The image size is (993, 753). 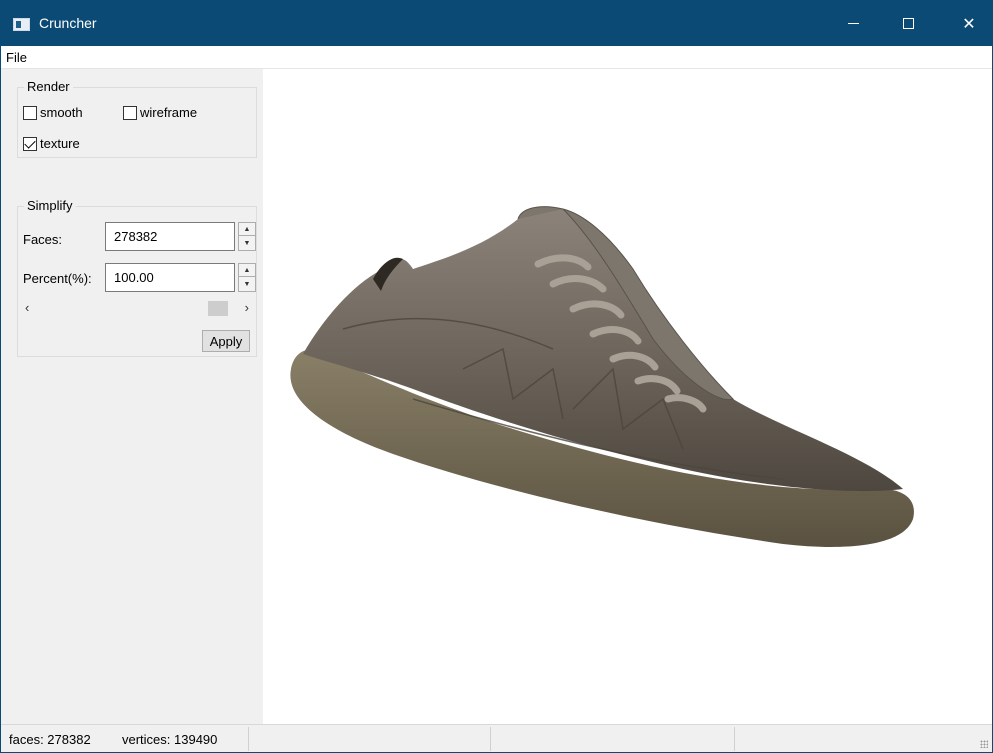 What do you see at coordinates (30, 143) in the screenshot?
I see `texture-checkbox-box` at bounding box center [30, 143].